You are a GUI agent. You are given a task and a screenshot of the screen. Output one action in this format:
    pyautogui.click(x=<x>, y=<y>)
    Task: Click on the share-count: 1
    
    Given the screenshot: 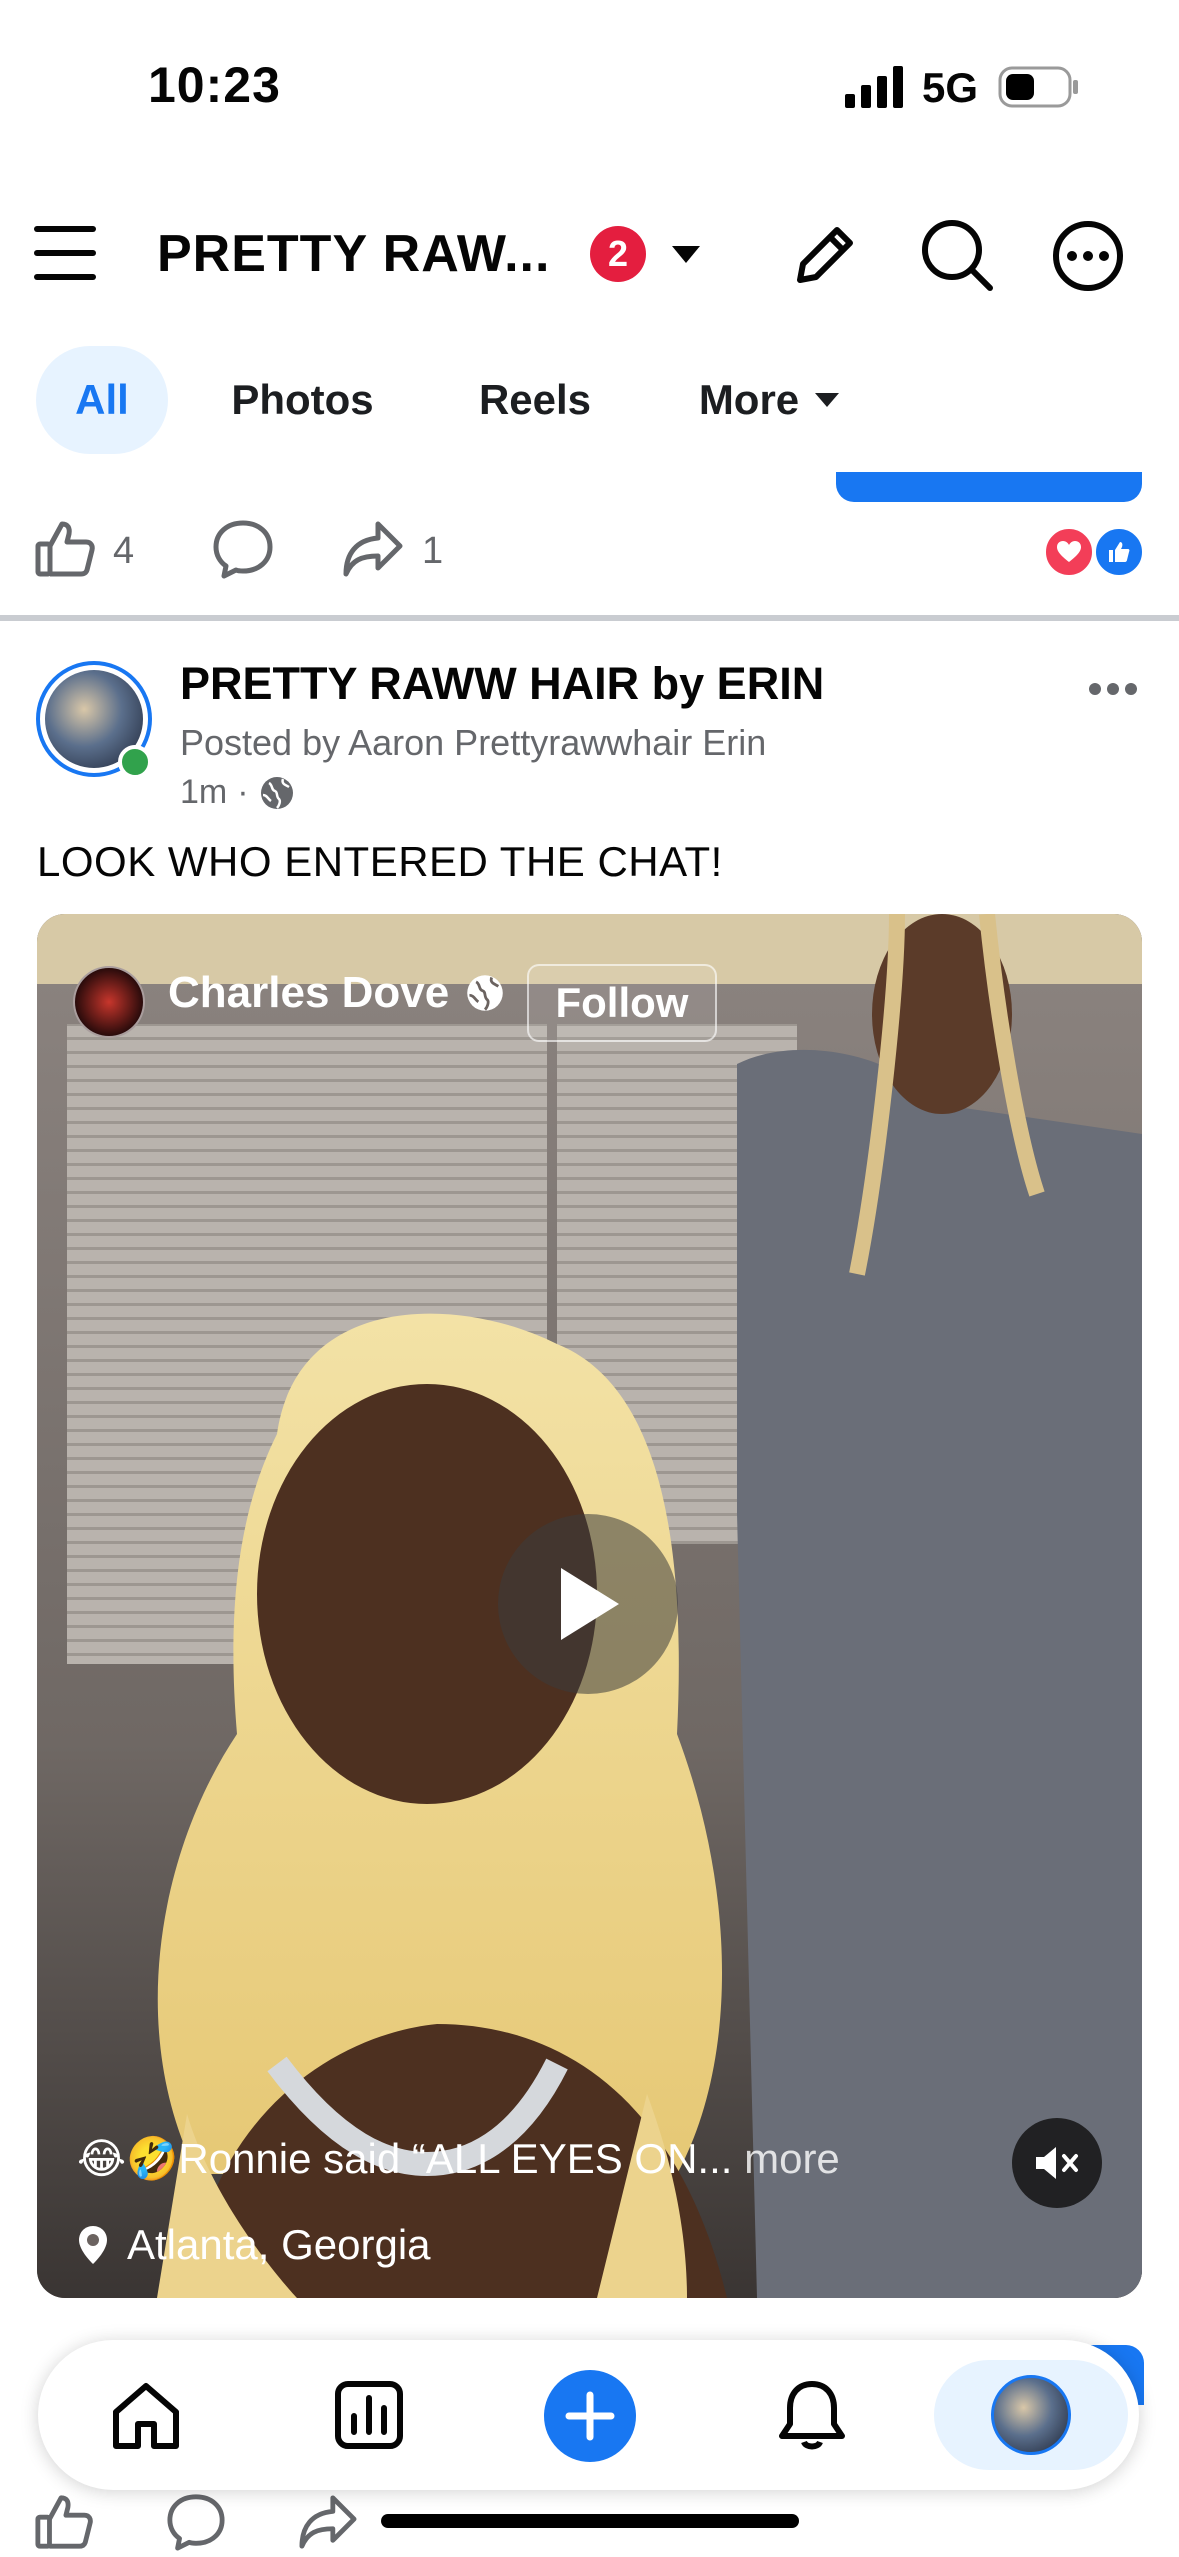 What is the action you would take?
    pyautogui.click(x=433, y=551)
    